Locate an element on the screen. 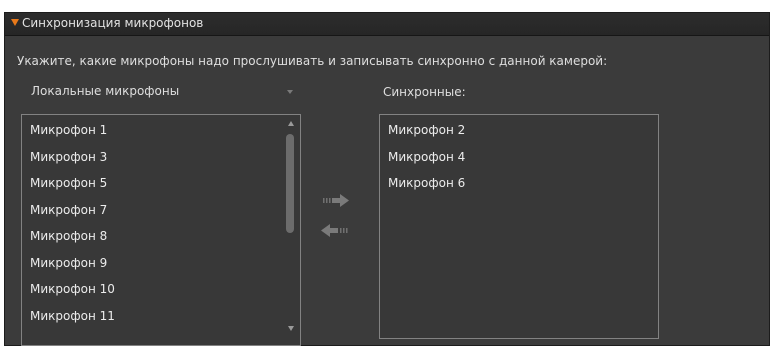 This screenshot has width=770, height=346. scrollbar-thumb is located at coordinates (290, 183).